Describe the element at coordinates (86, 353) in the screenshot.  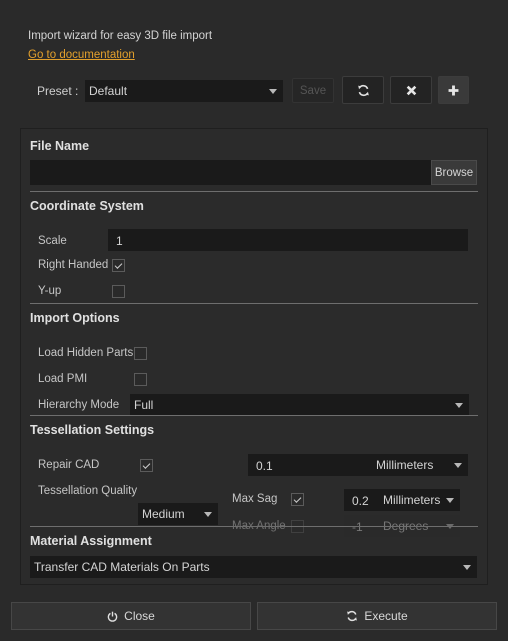
I see `load-hidden-parts-label: Load Hidden Parts` at that location.